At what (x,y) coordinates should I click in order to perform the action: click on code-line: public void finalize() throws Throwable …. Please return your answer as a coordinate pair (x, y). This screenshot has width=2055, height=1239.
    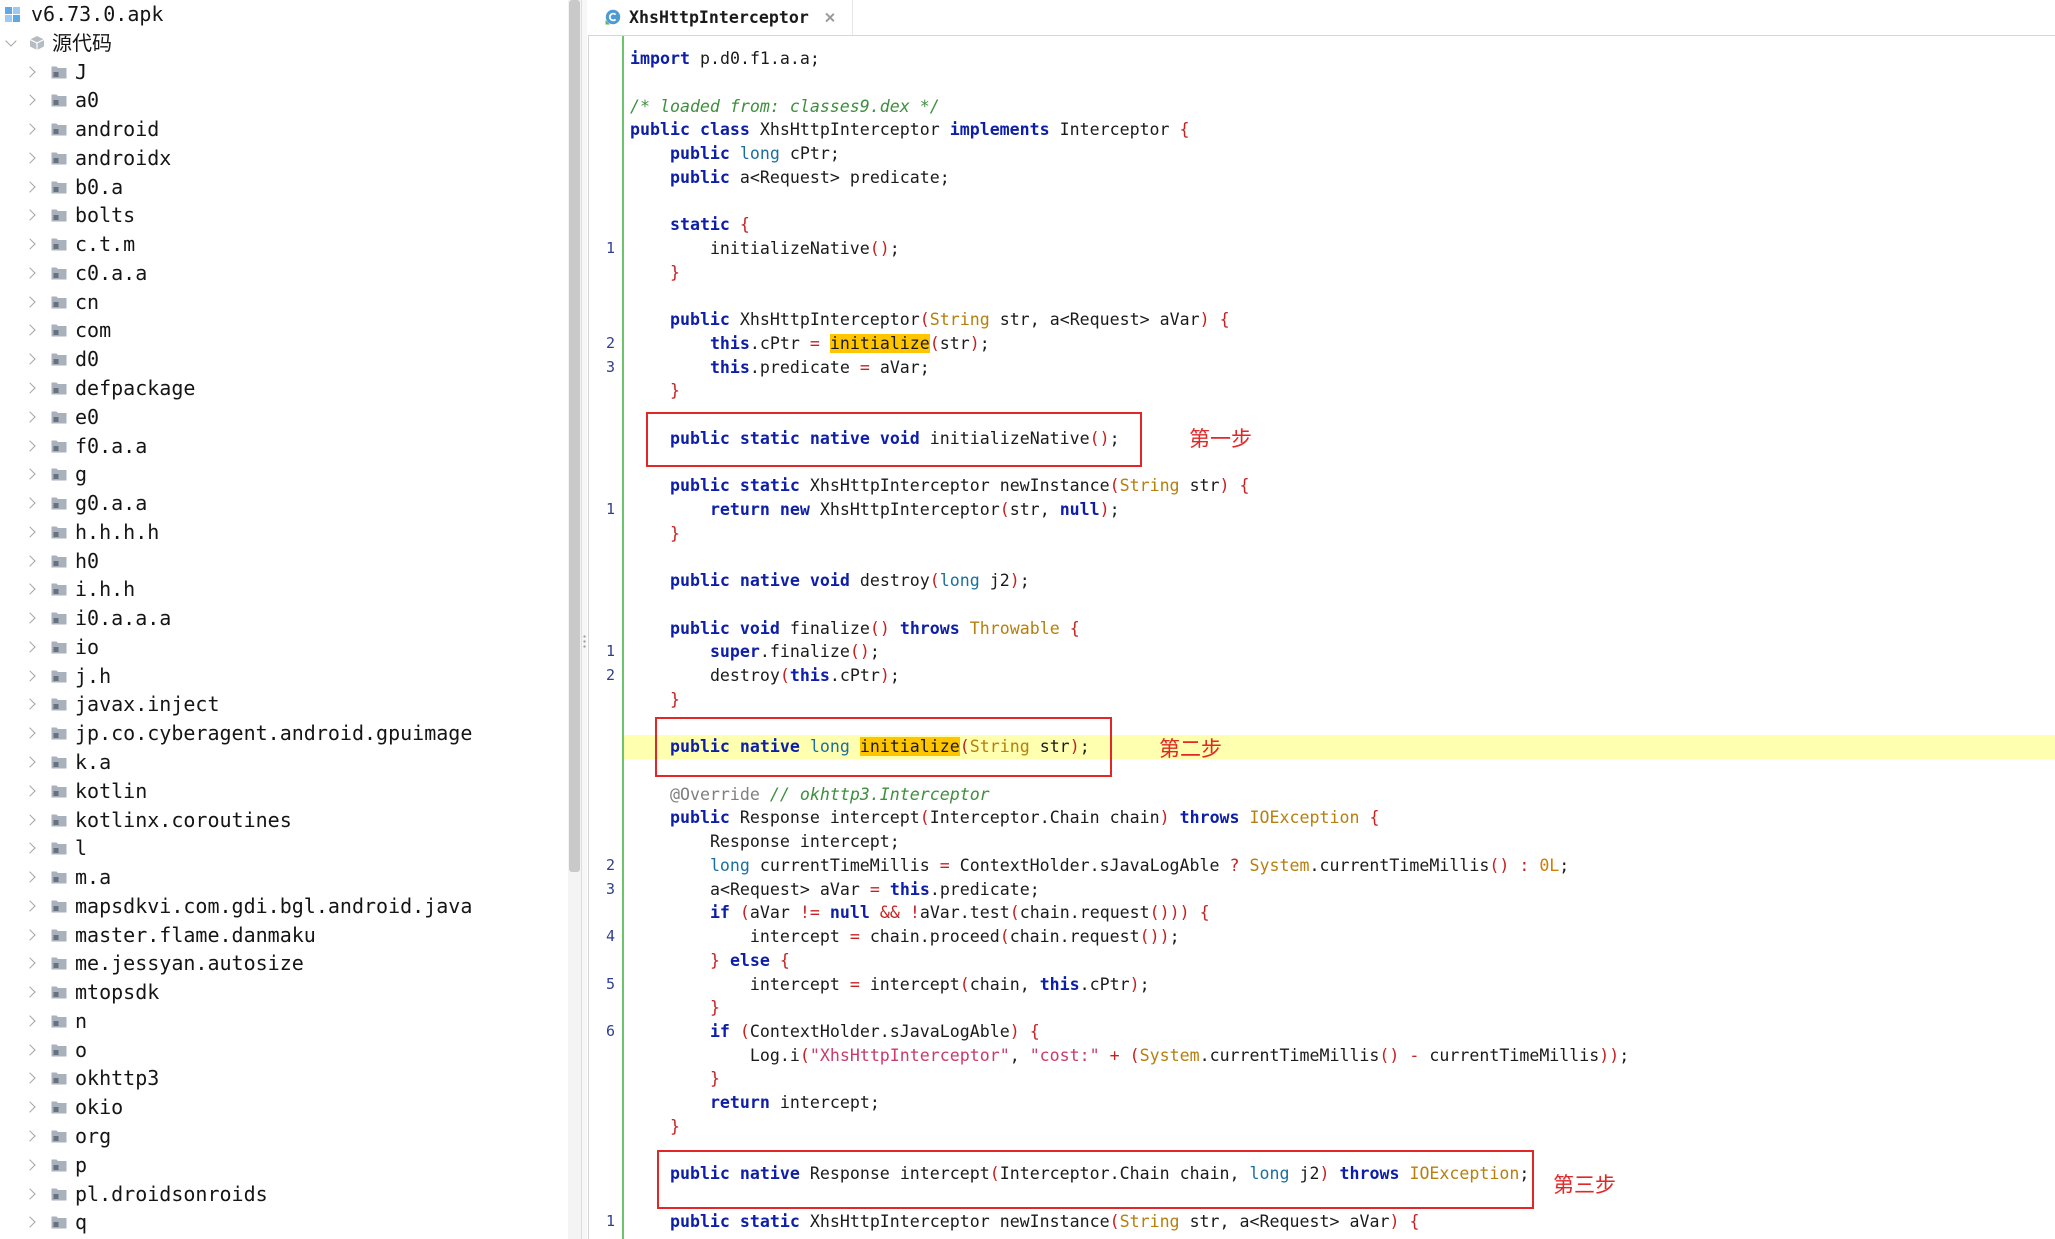
    Looking at the image, I should click on (1340, 629).